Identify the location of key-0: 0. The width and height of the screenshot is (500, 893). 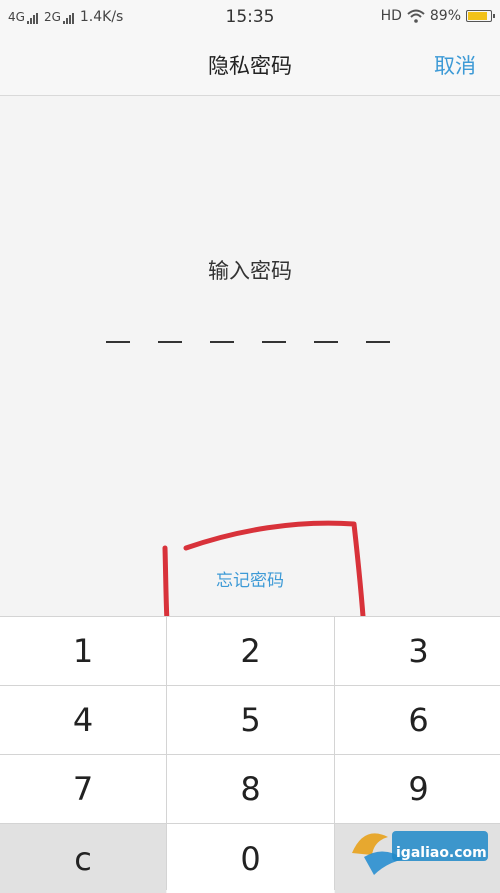
(250, 858).